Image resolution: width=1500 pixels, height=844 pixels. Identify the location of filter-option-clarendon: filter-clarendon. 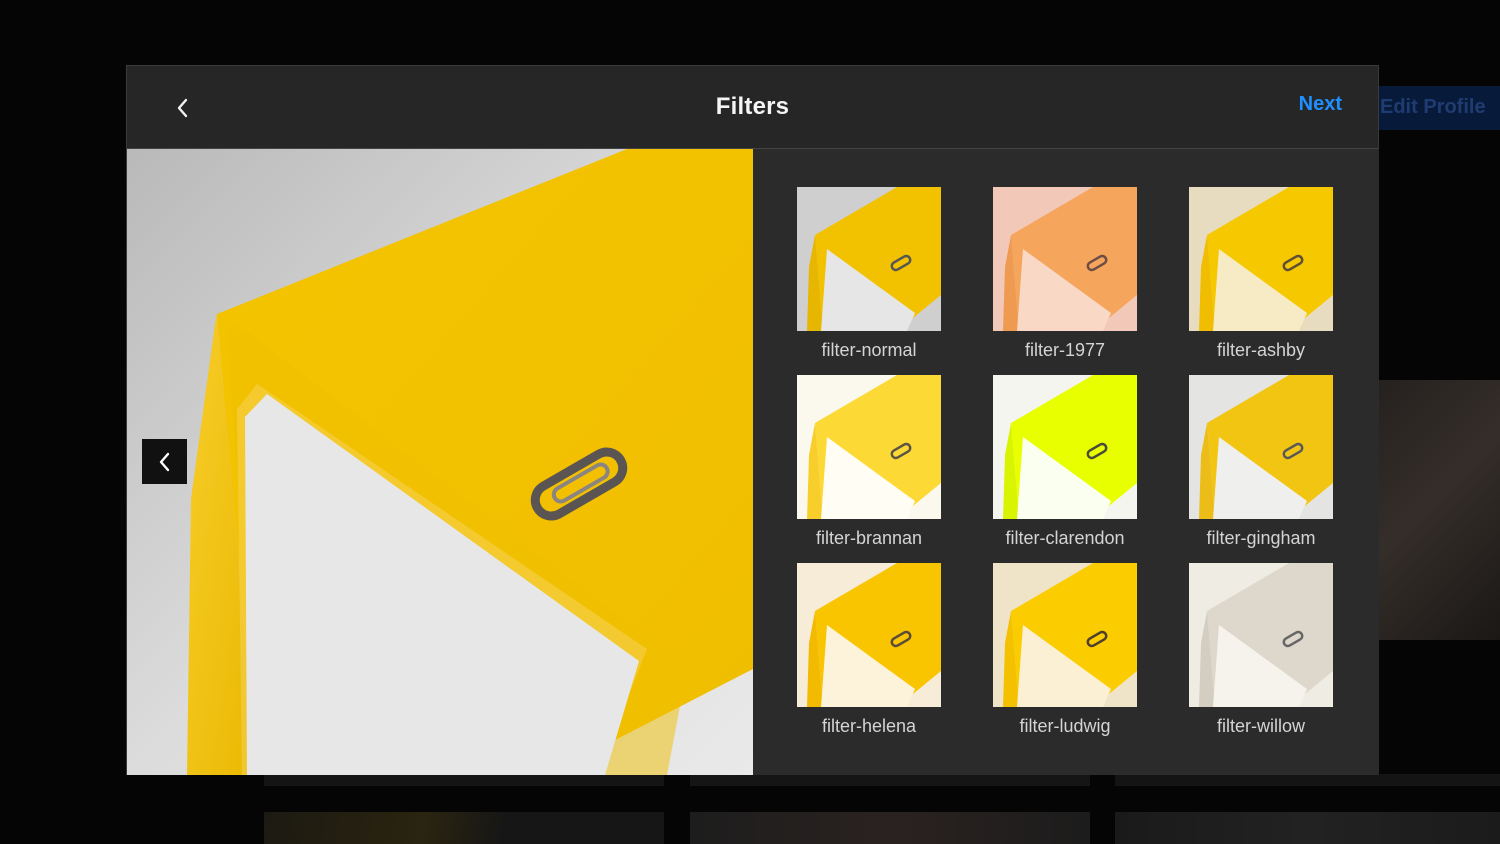
(1065, 469).